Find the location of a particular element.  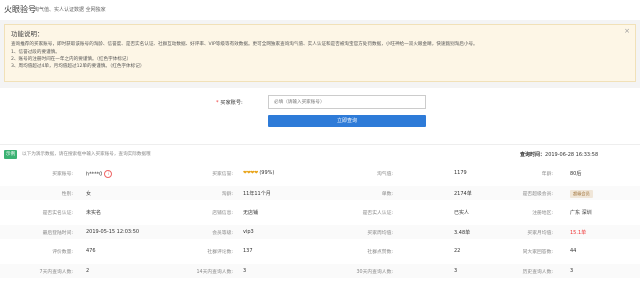

field-label: 年龄: is located at coordinates (547, 174).